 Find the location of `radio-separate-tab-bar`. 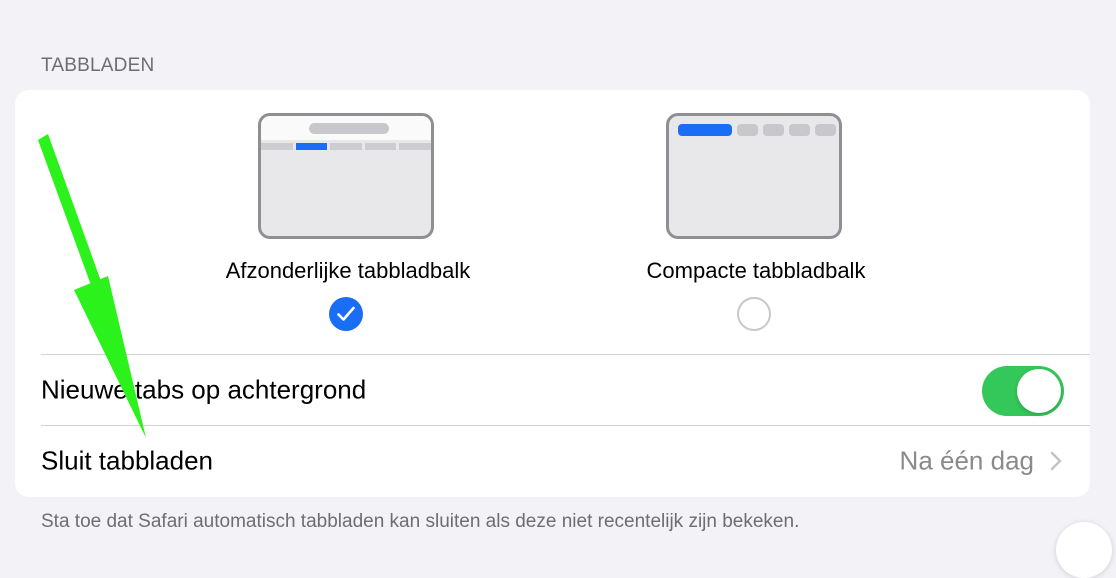

radio-separate-tab-bar is located at coordinates (346, 314).